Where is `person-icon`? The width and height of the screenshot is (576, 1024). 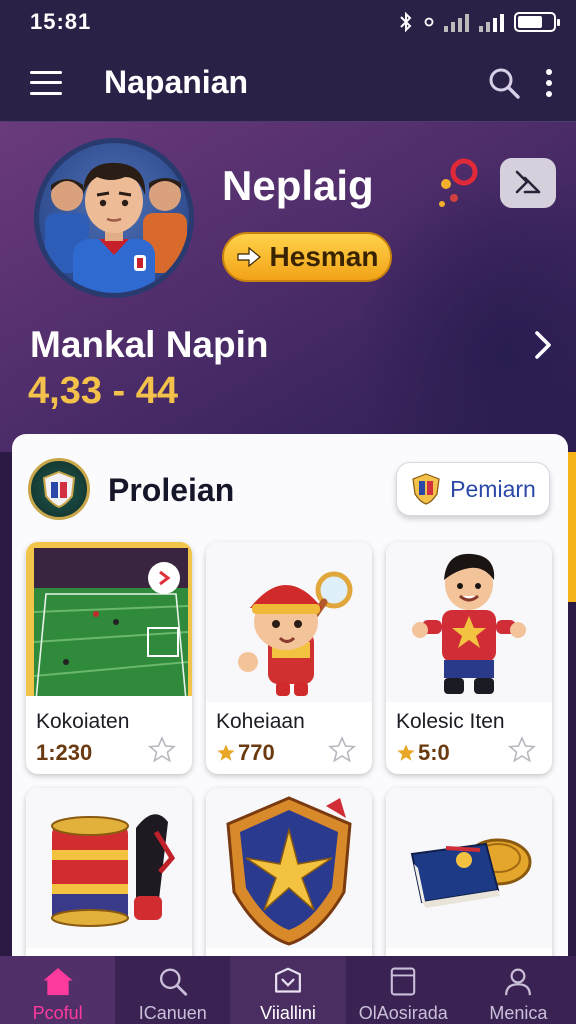 person-icon is located at coordinates (518, 982).